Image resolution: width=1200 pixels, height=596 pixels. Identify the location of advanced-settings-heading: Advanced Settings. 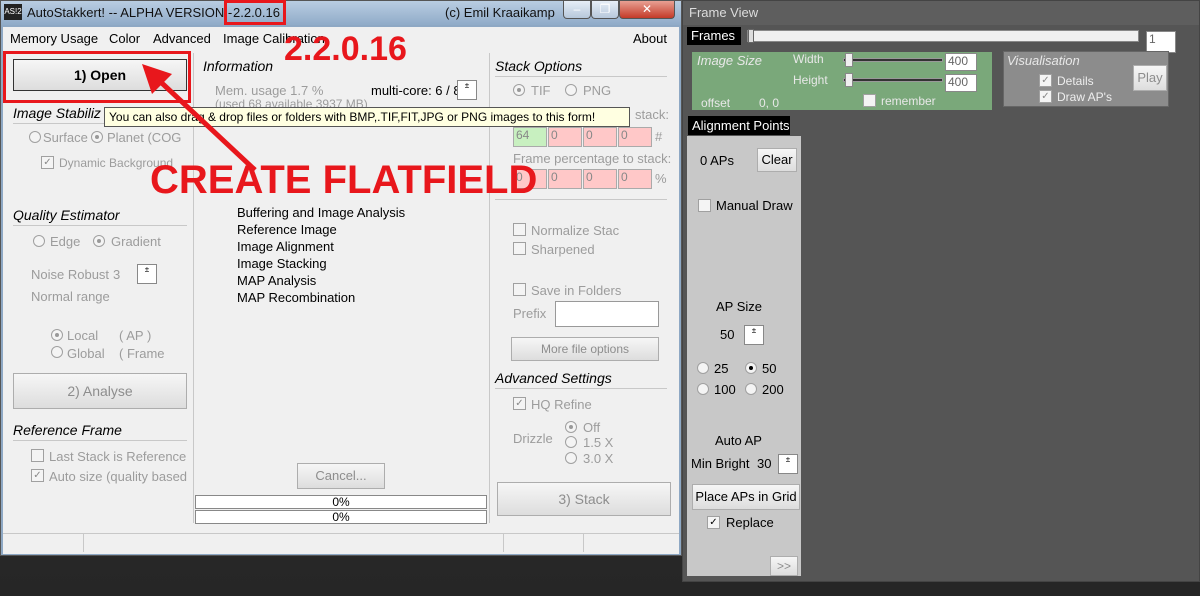
(553, 378).